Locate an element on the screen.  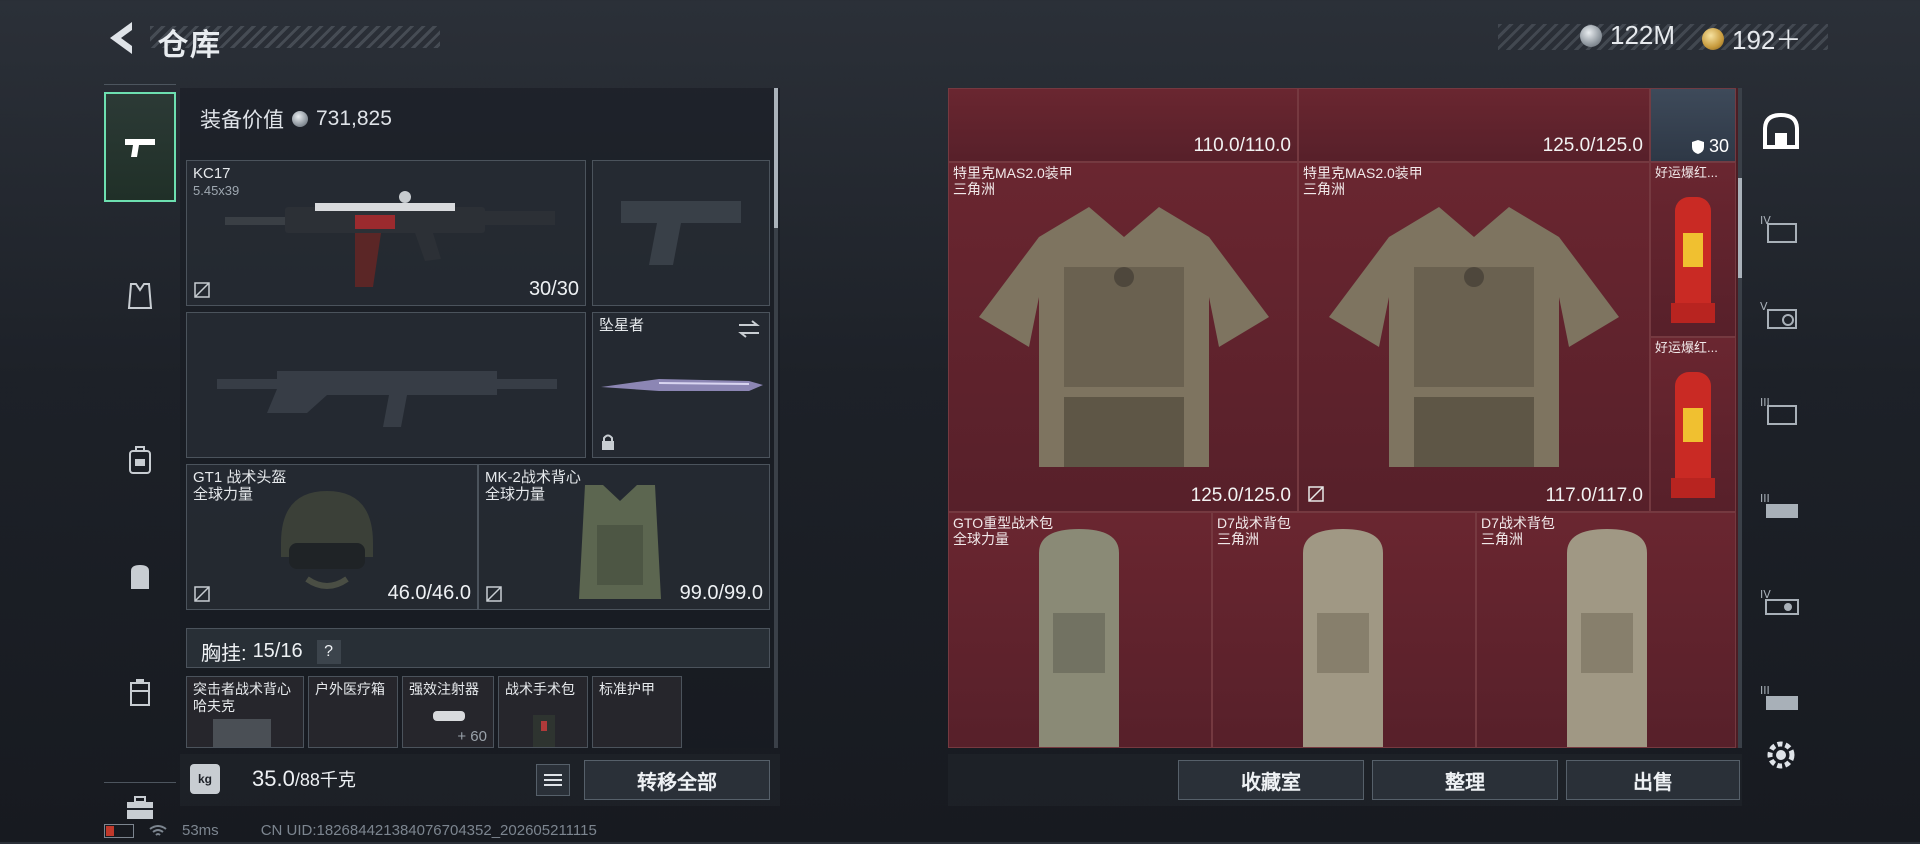
weight-bar: kg 35.0/88千克 转移全部 is located at coordinates (480, 780).